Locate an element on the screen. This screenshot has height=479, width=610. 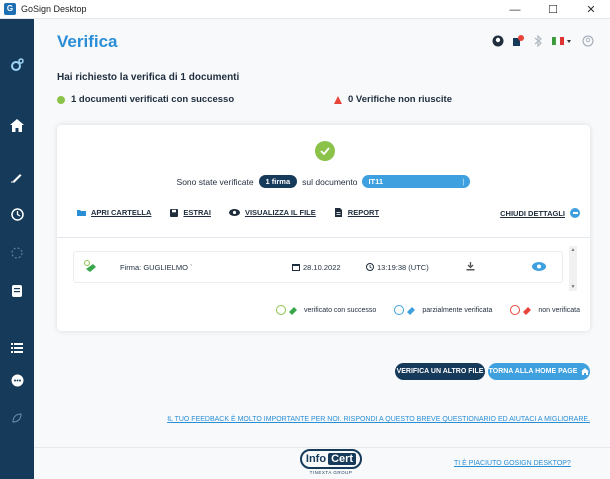
liked-gosign-link: TI È PIACIUTO GOSIGN DESKTOP? is located at coordinates (512, 463).